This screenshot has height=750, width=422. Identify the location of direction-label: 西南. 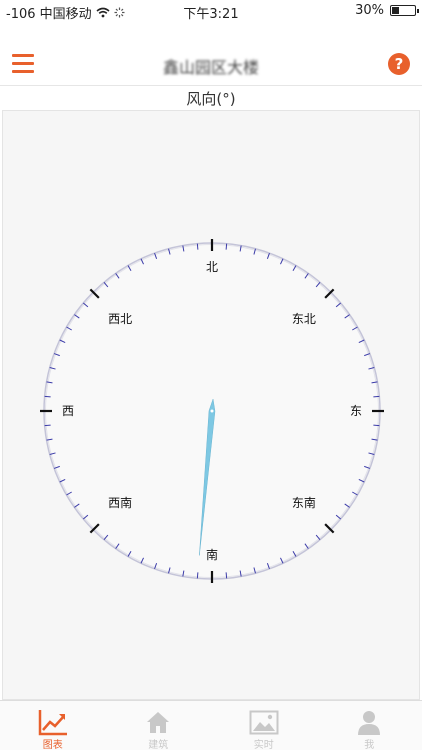
(120, 502).